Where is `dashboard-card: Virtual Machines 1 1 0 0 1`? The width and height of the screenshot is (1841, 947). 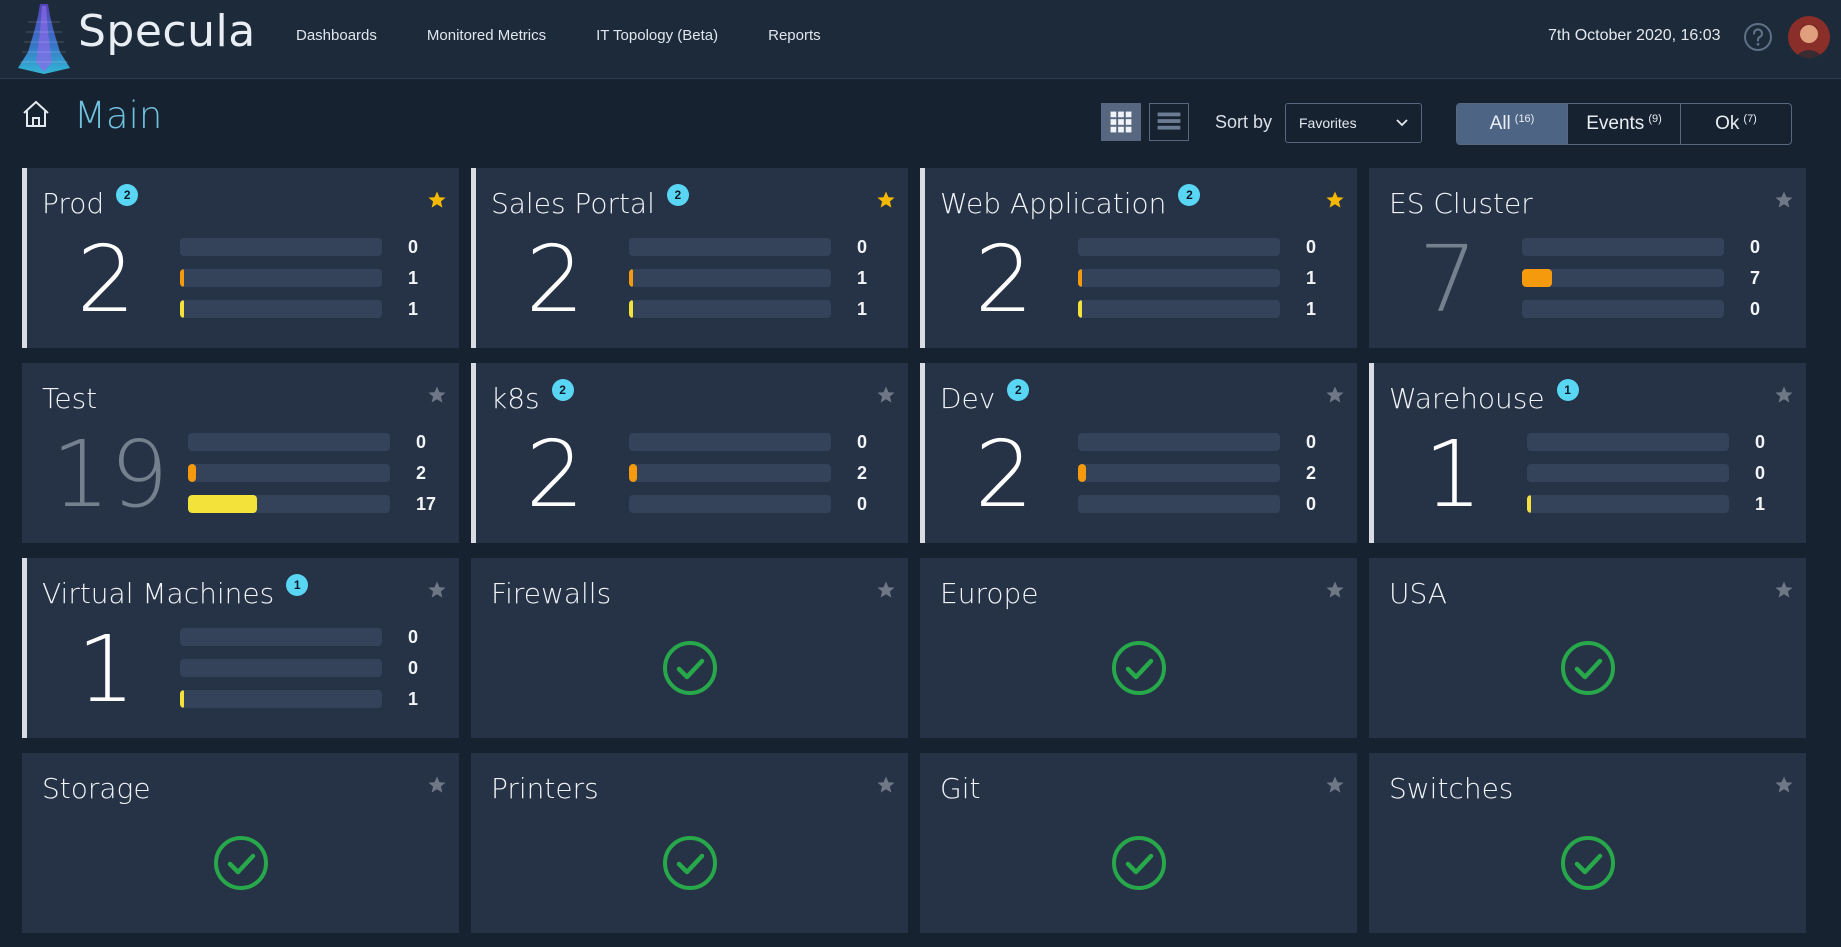 dashboard-card: Virtual Machines 1 1 0 0 1 is located at coordinates (240, 648).